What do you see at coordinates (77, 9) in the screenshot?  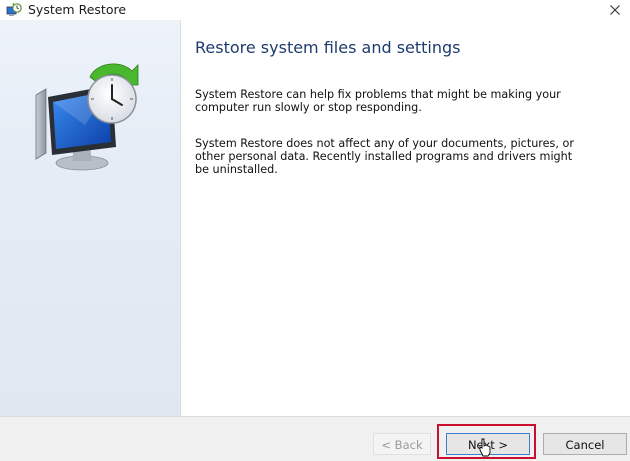 I see `window-title: System Restore` at bounding box center [77, 9].